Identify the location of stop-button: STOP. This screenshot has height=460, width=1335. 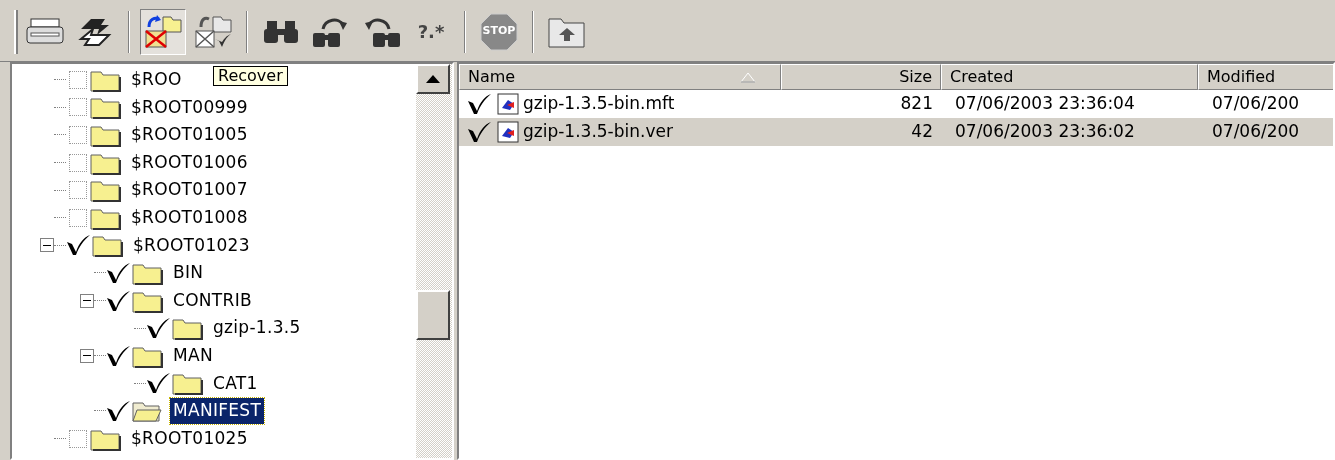
(499, 31).